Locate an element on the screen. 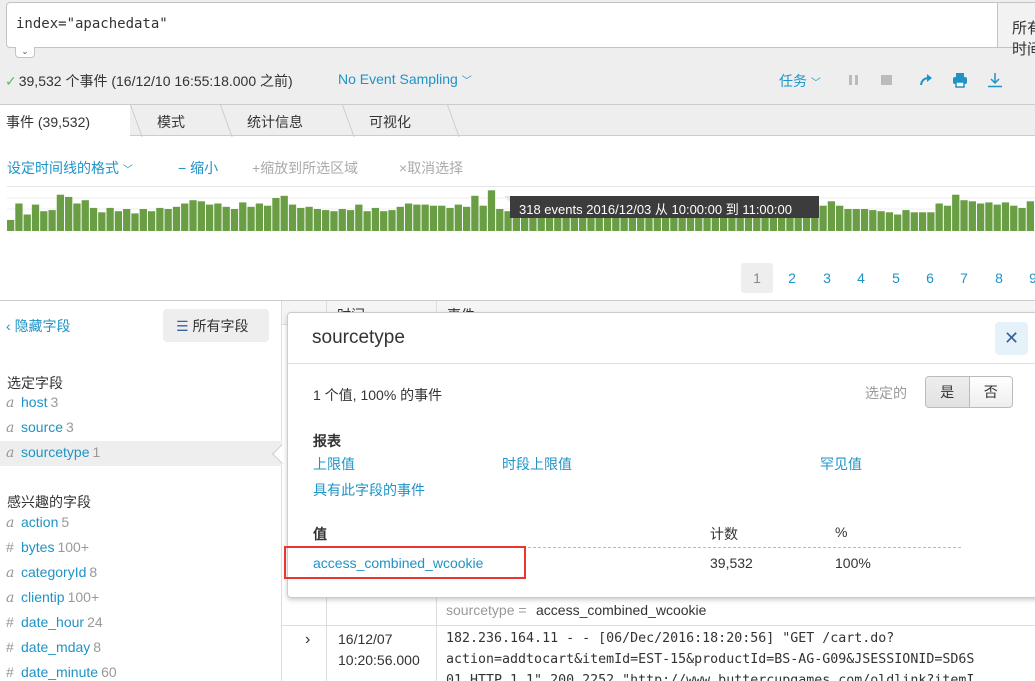  selected-no-button: 否 is located at coordinates (991, 392).